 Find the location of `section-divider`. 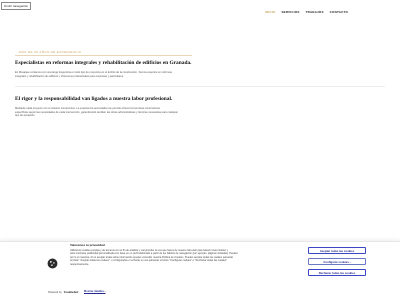

section-divider is located at coordinates (200, 86).